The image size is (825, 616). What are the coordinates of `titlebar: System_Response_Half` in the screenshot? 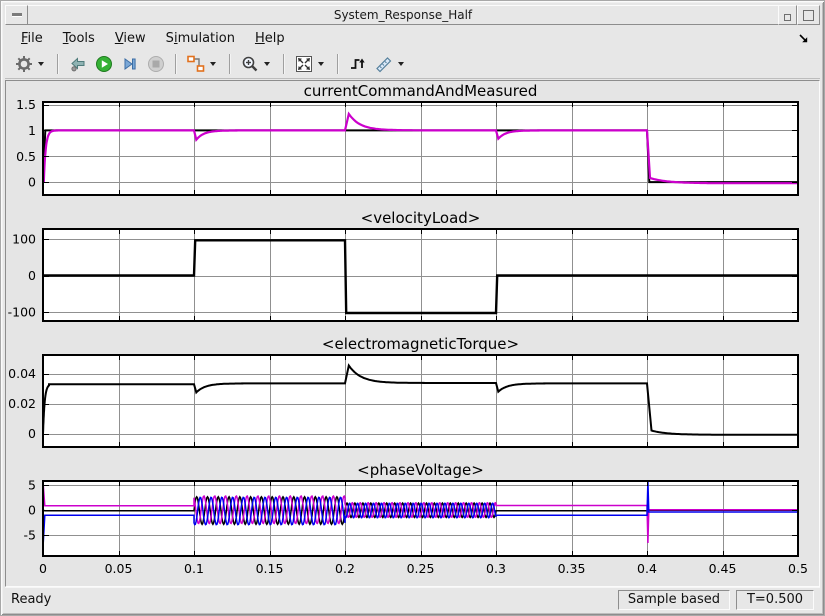 It's located at (412, 15).